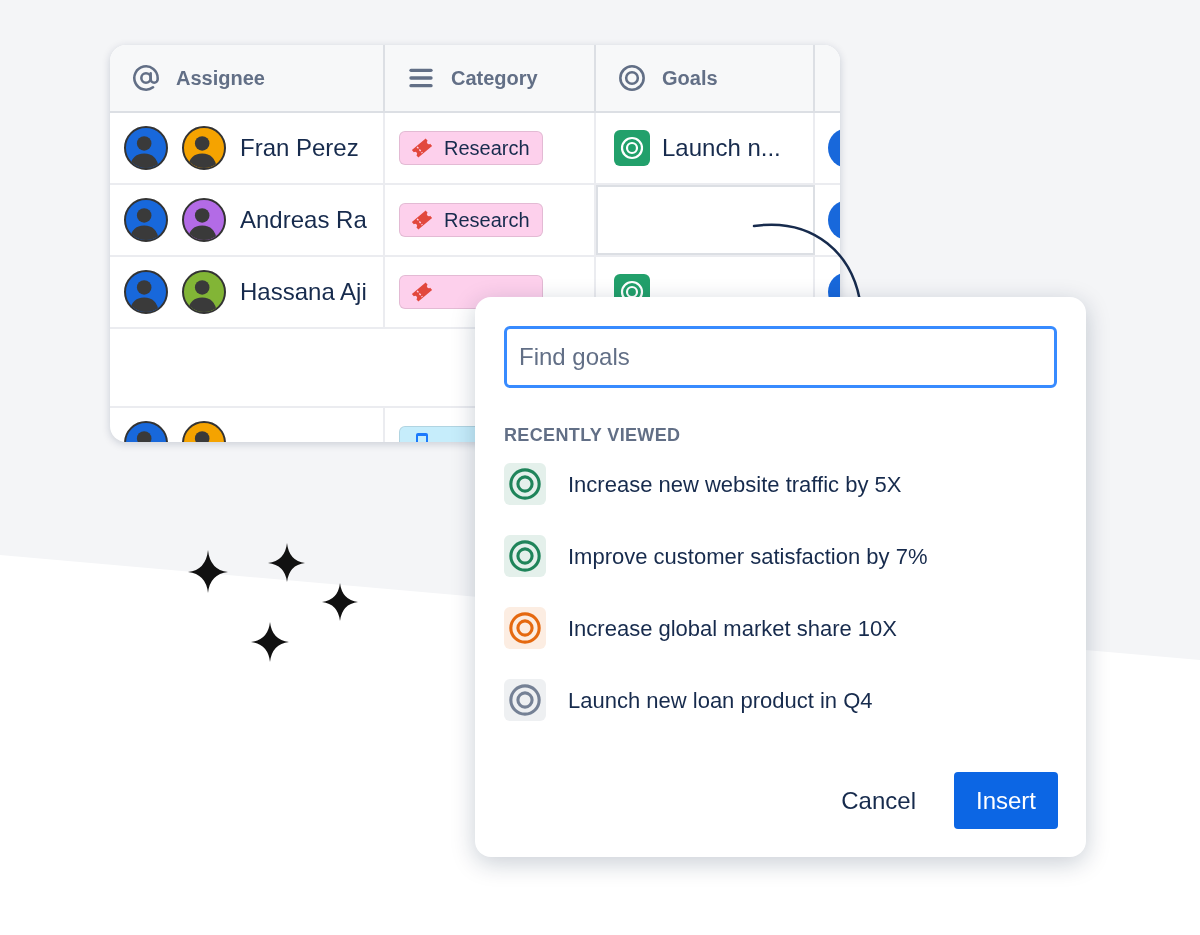 The image size is (1200, 935). I want to click on goal-list-item: Launch new loan product in Q4, so click(780, 700).